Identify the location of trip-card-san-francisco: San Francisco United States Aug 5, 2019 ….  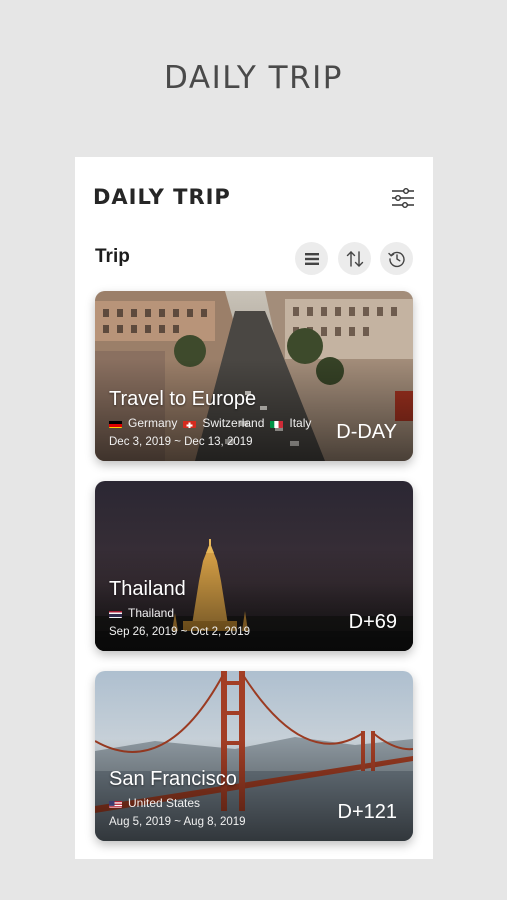
(254, 756).